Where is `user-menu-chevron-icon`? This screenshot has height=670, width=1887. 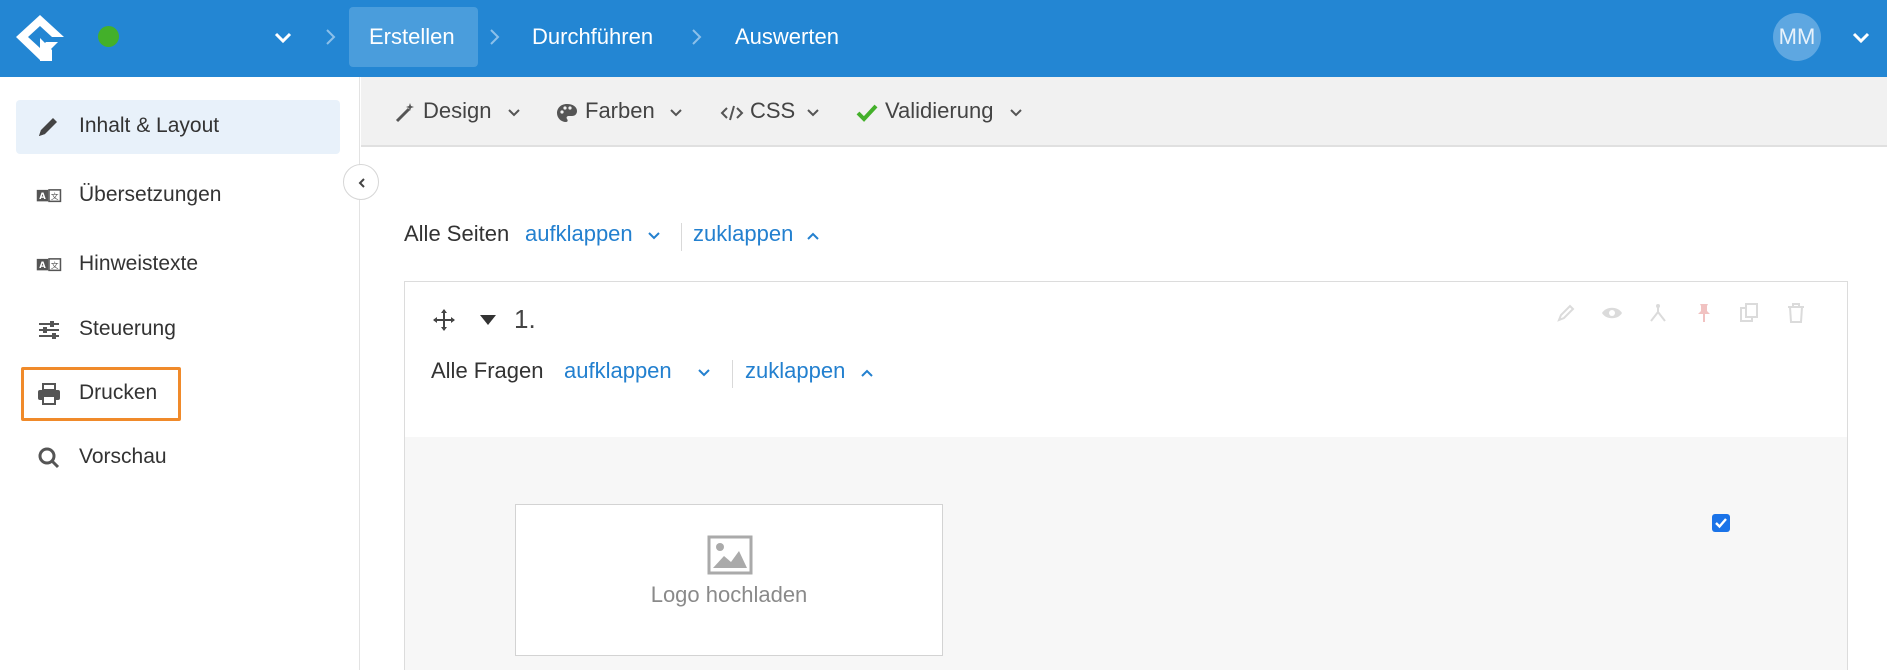 user-menu-chevron-icon is located at coordinates (1861, 37).